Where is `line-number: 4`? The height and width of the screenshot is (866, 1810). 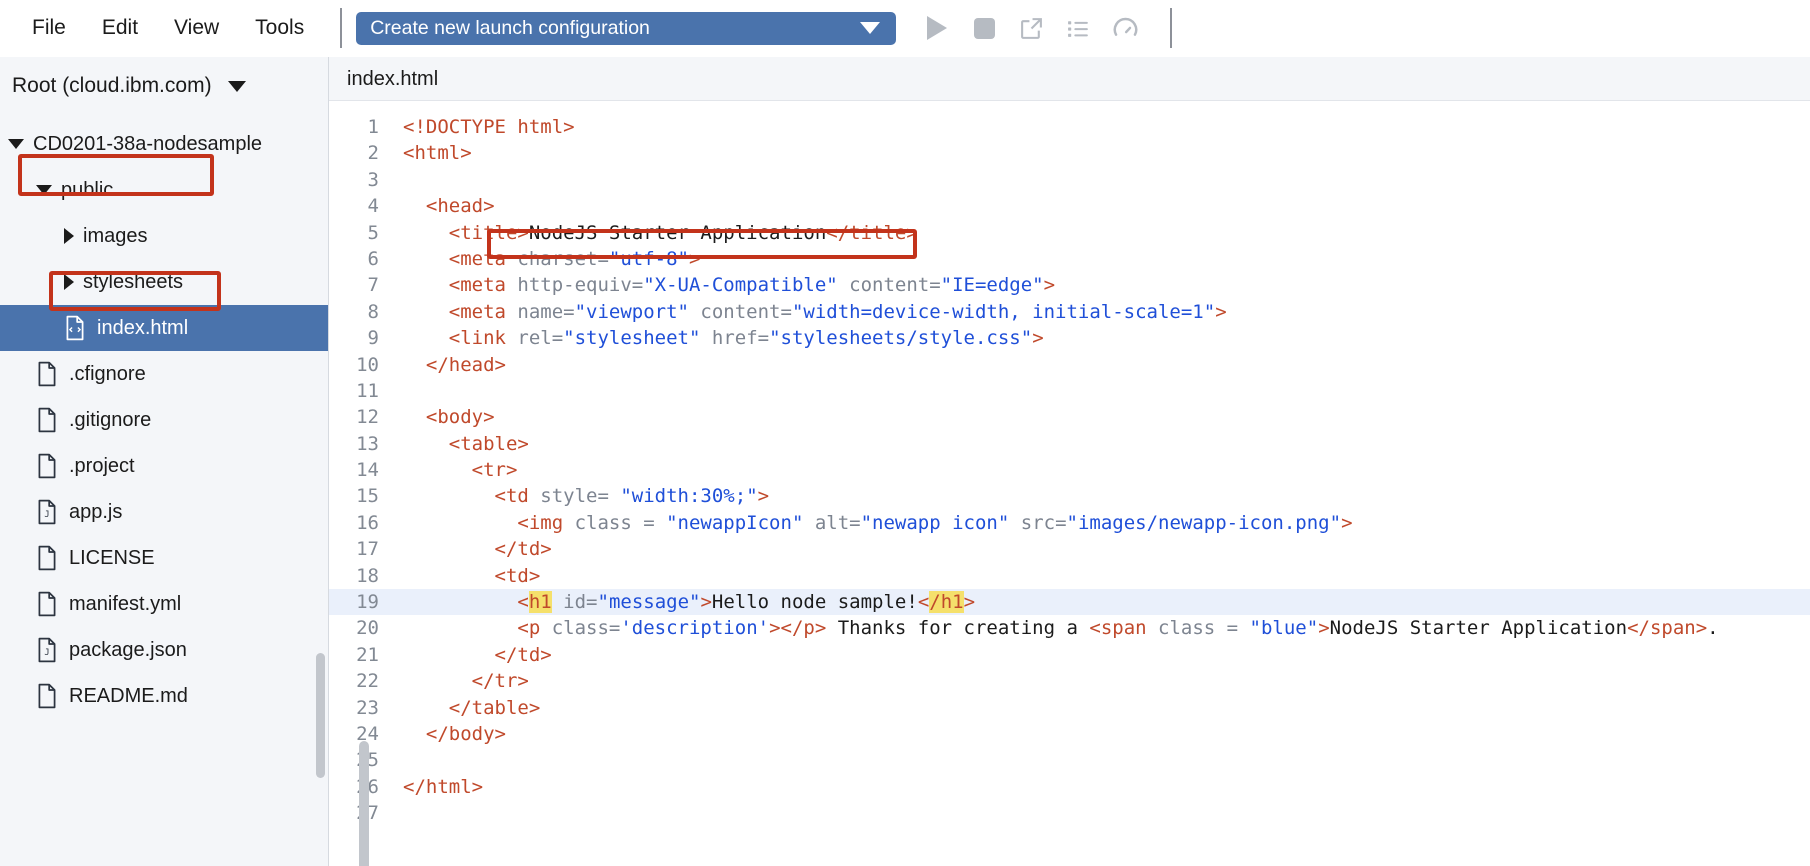
line-number: 4 is located at coordinates (373, 206).